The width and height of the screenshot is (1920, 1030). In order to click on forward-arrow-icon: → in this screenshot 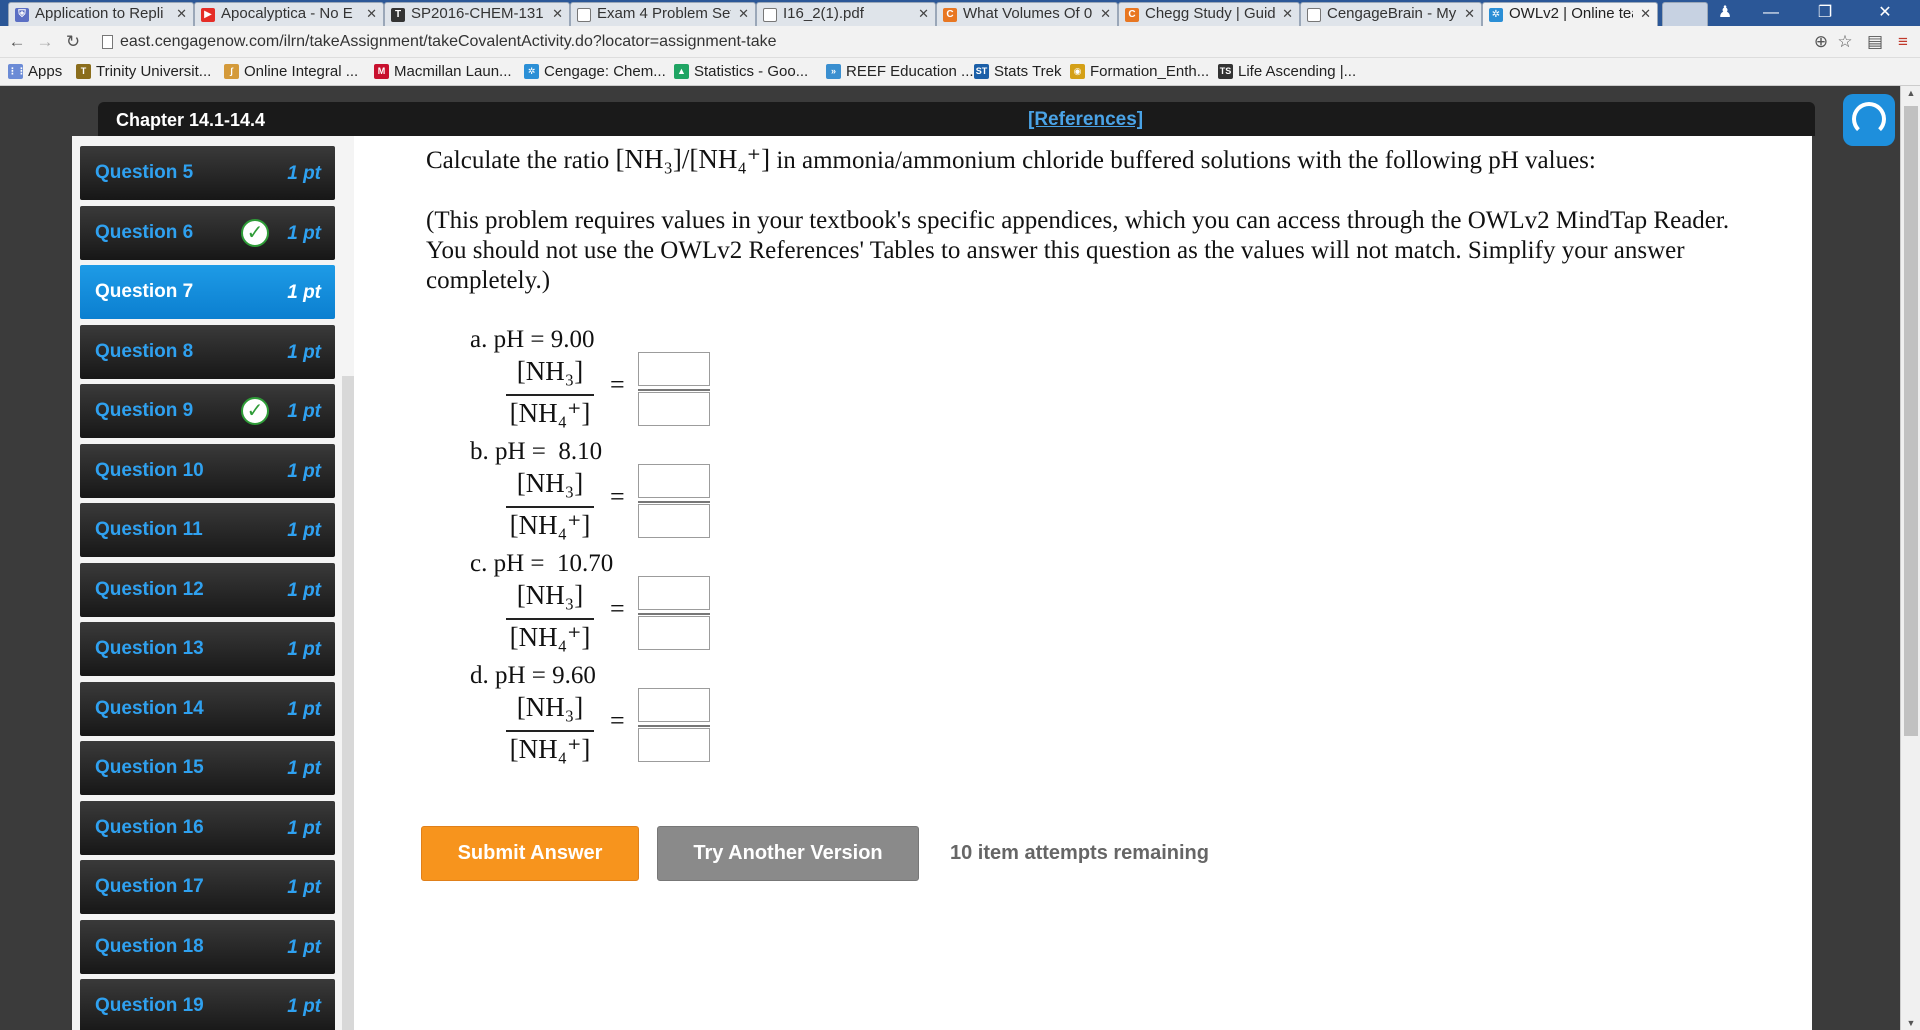, I will do `click(45, 42)`.